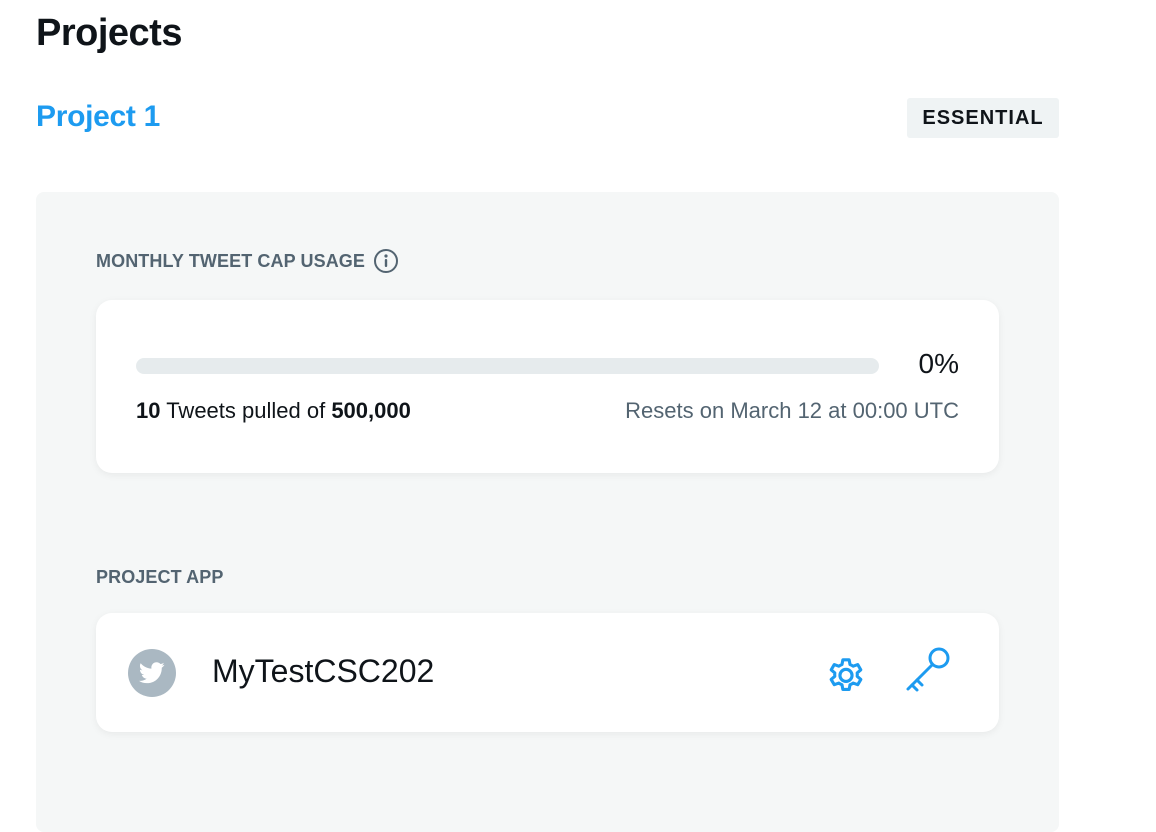 The width and height of the screenshot is (1156, 832). Describe the element at coordinates (230, 260) in the screenshot. I see `usage-section-label: MONTHLY TWEET CAP USAGE` at that location.